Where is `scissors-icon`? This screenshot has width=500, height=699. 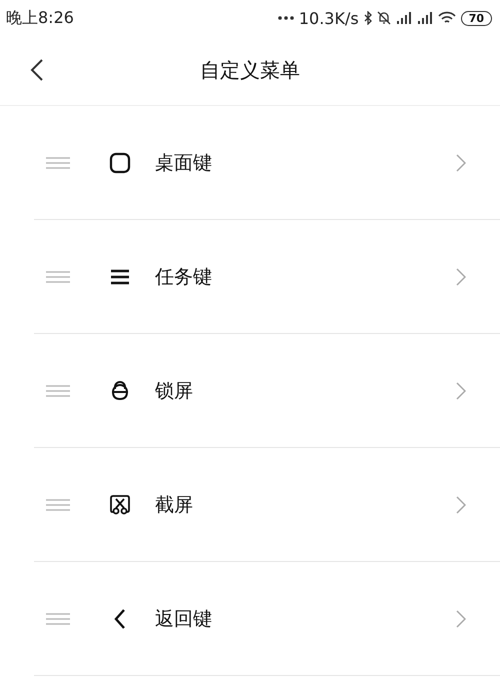
scissors-icon is located at coordinates (120, 505).